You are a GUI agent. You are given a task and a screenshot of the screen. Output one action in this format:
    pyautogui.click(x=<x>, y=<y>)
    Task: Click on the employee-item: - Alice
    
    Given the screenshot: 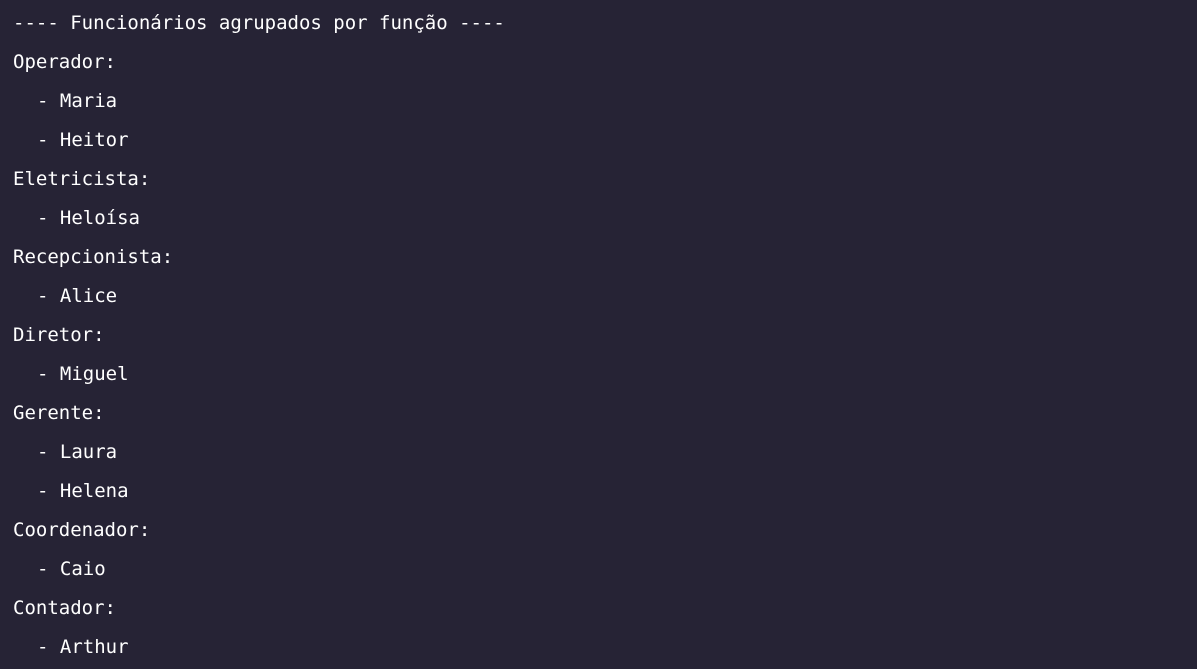 What is the action you would take?
    pyautogui.click(x=77, y=296)
    